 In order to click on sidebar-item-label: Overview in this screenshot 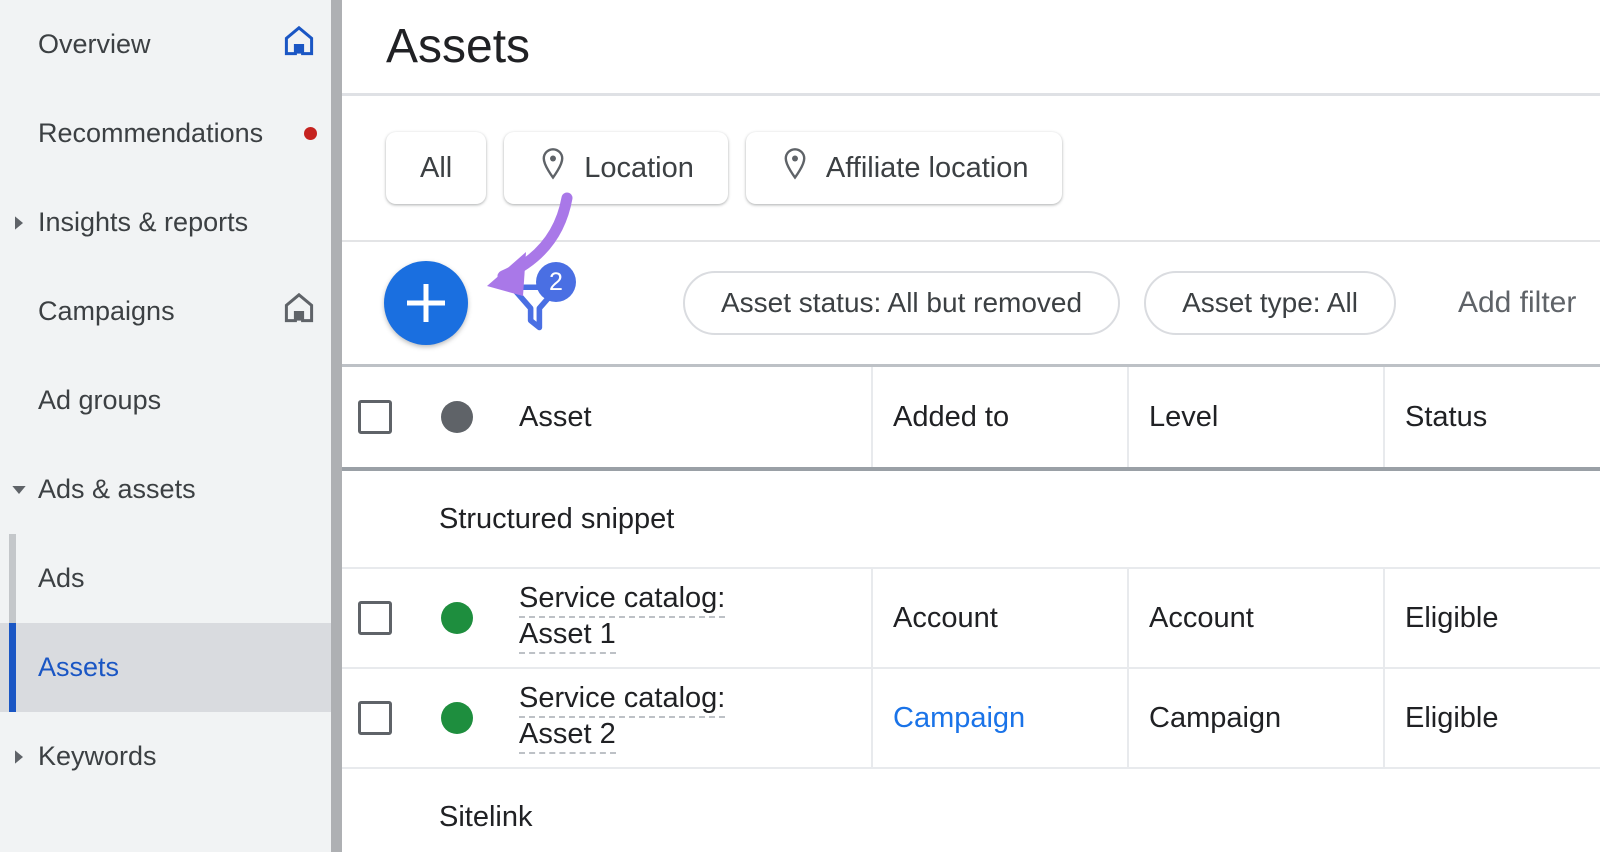, I will do `click(94, 44)`.